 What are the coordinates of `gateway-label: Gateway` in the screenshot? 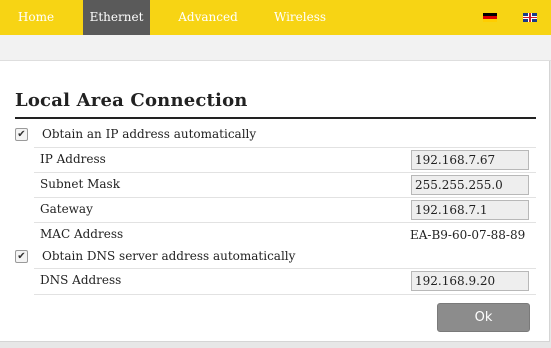 It's located at (66, 209).